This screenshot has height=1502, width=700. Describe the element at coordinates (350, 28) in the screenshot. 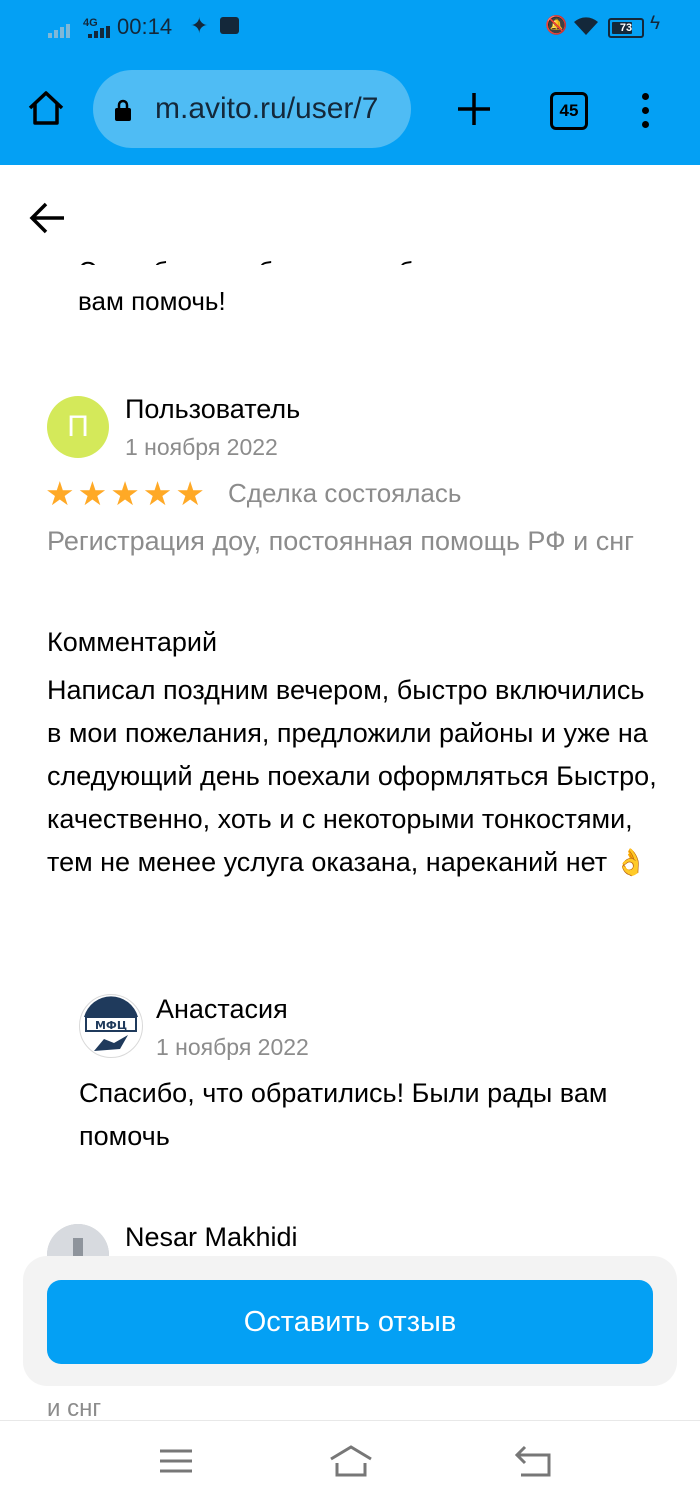

I see `status-bar: 4G 00:14 ✦ 🔕 73 ϟ` at that location.